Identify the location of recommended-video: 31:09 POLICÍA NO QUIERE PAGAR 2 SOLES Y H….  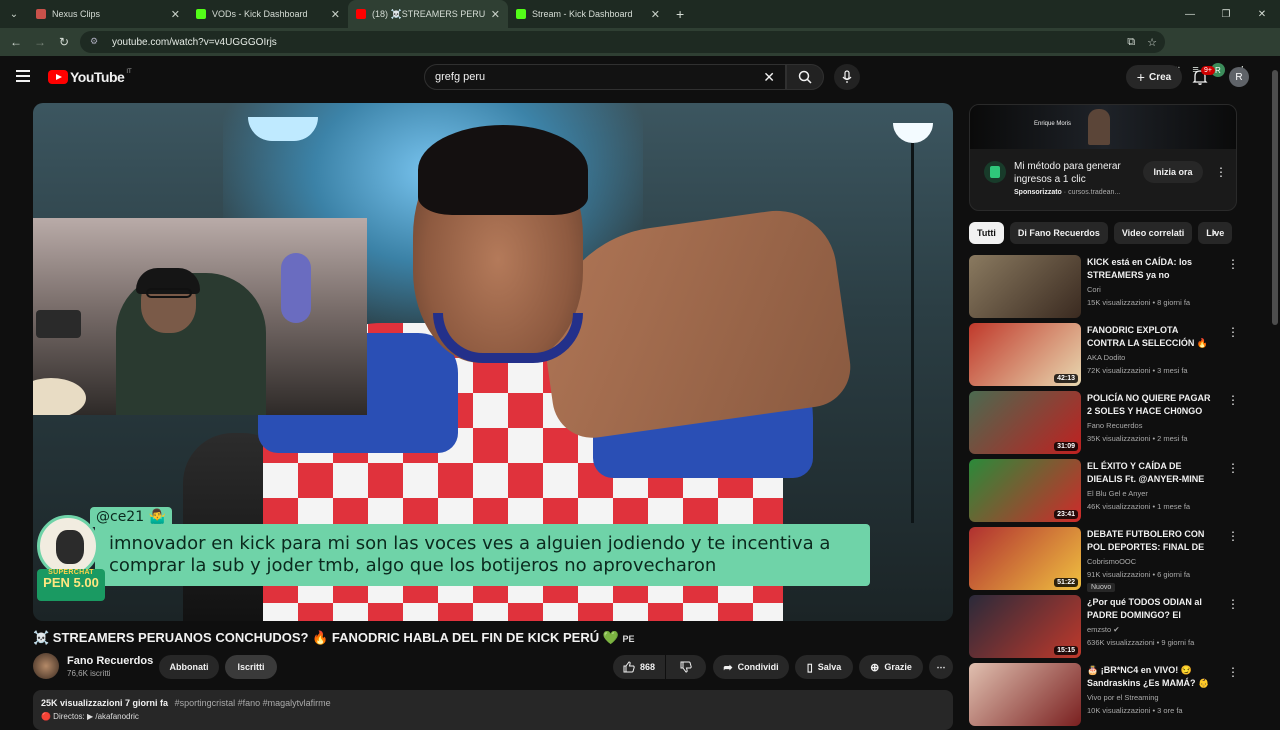
(1105, 422).